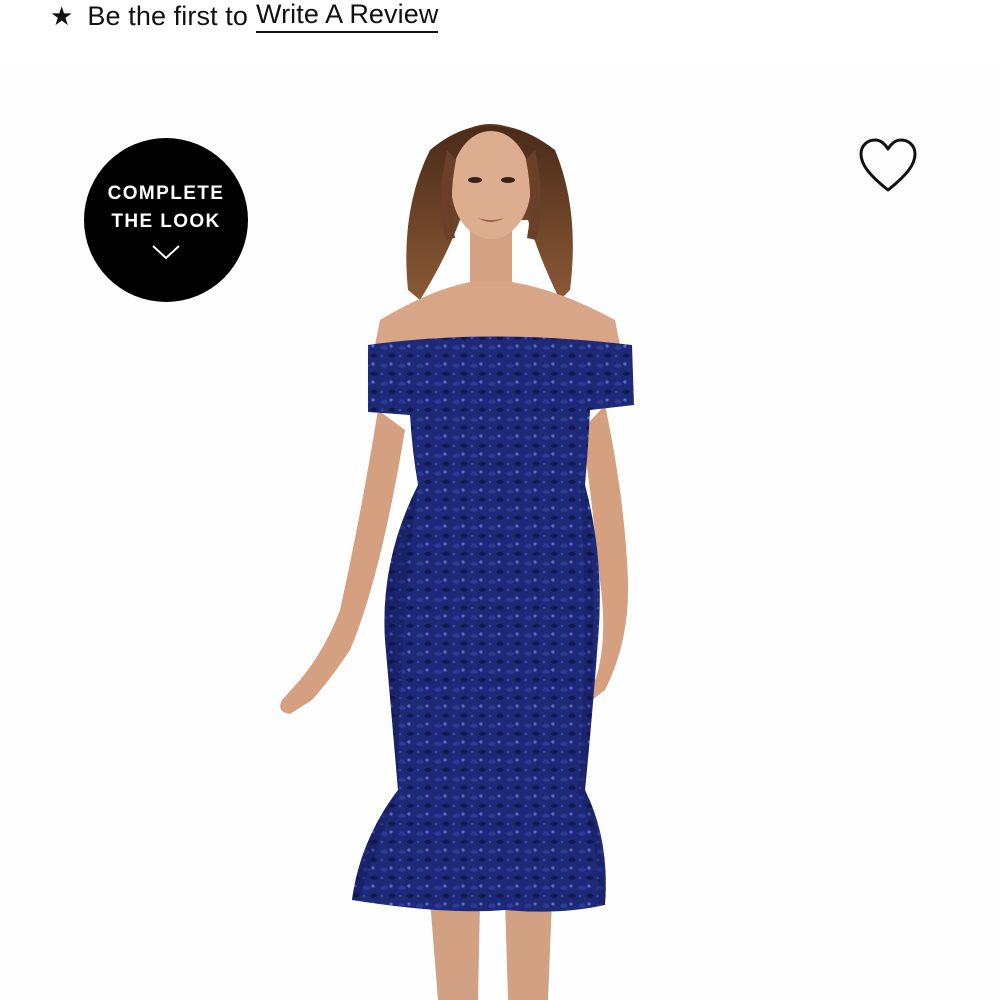 The image size is (1000, 1000). I want to click on complete-the-look-line2: THE LOOK, so click(166, 221).